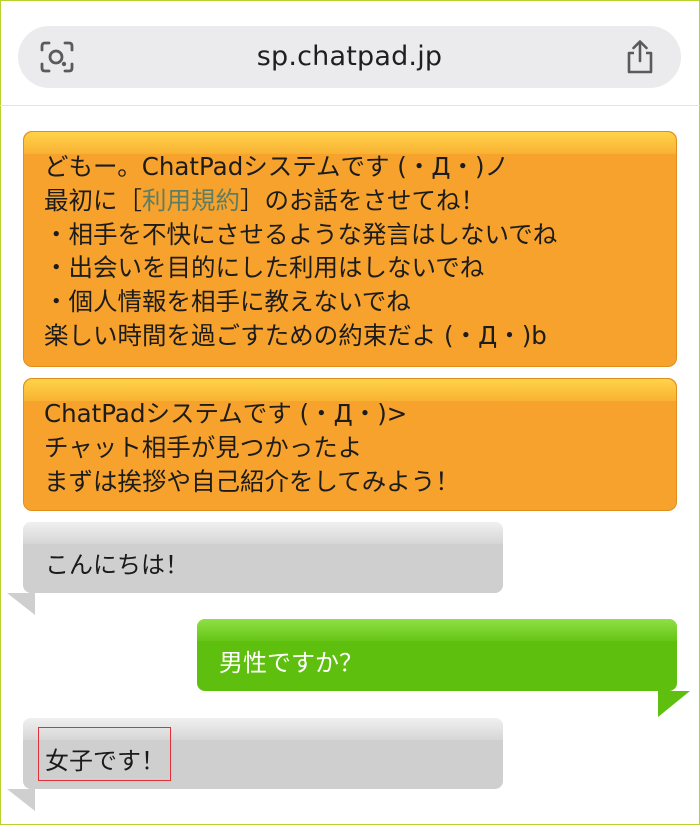  What do you see at coordinates (104, 754) in the screenshot?
I see `highlight-box` at bounding box center [104, 754].